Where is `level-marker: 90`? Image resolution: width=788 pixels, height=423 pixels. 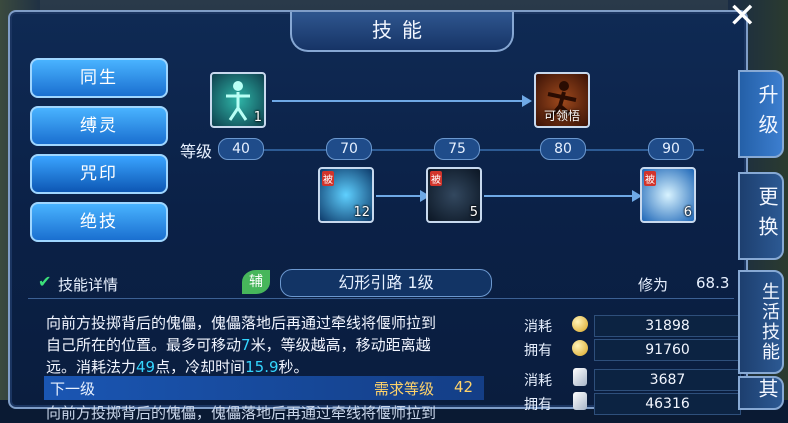 level-marker: 90 is located at coordinates (671, 149).